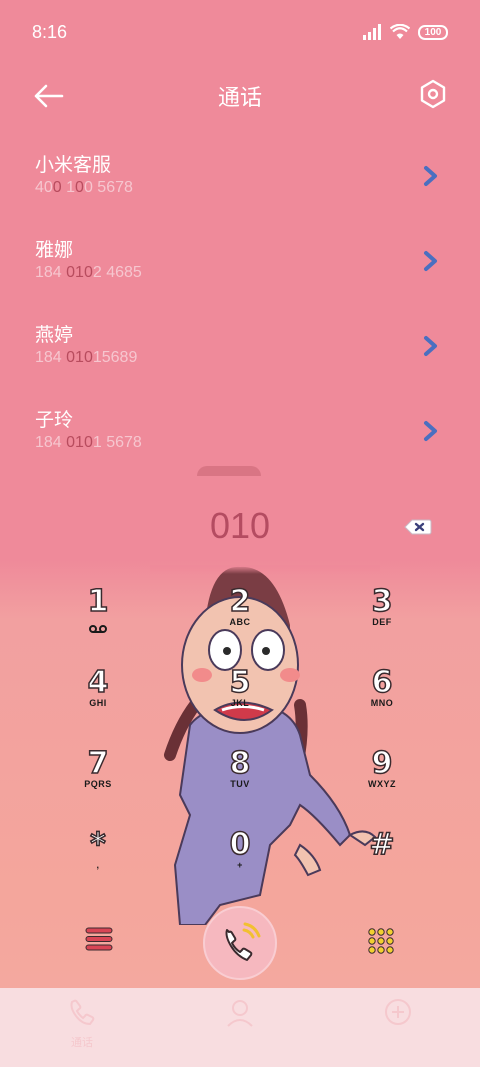 This screenshot has height=1067, width=480. I want to click on key-hash: #, so click(382, 865).